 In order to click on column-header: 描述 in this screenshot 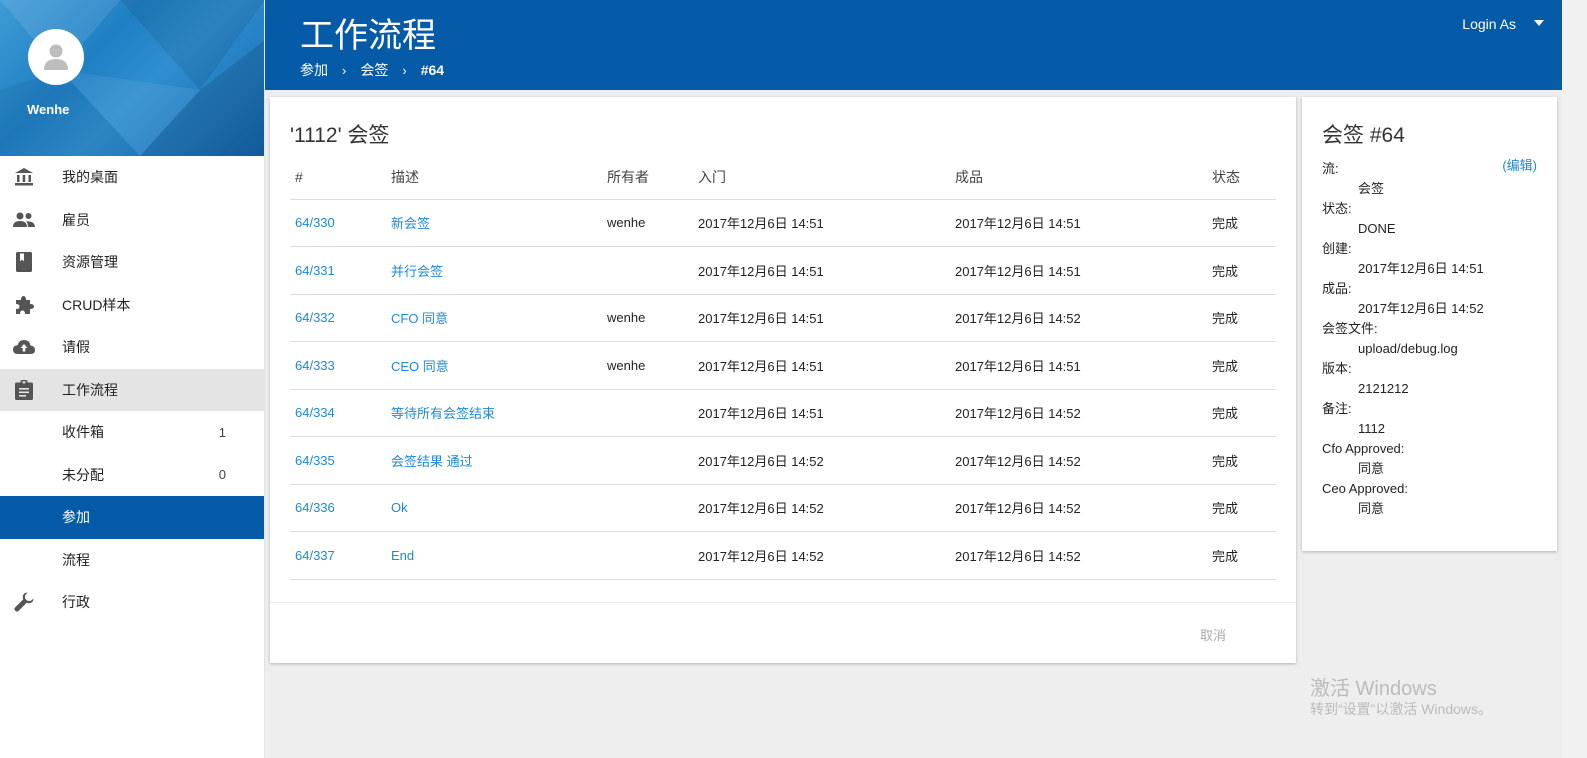, I will do `click(499, 177)`.